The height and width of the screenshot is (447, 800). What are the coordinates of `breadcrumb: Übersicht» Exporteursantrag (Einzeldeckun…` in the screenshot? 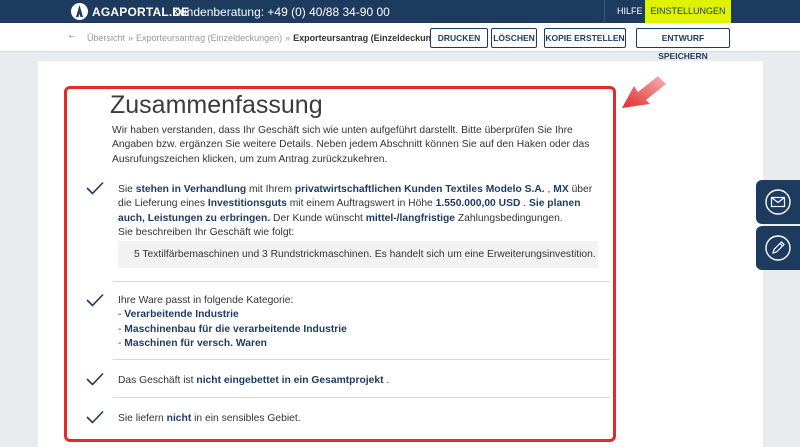 It's located at (268, 38).